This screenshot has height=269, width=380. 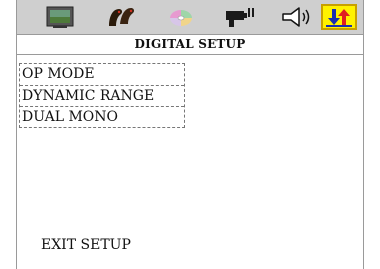 What do you see at coordinates (102, 74) in the screenshot?
I see `menu-item-op-mode: OP MODE` at bounding box center [102, 74].